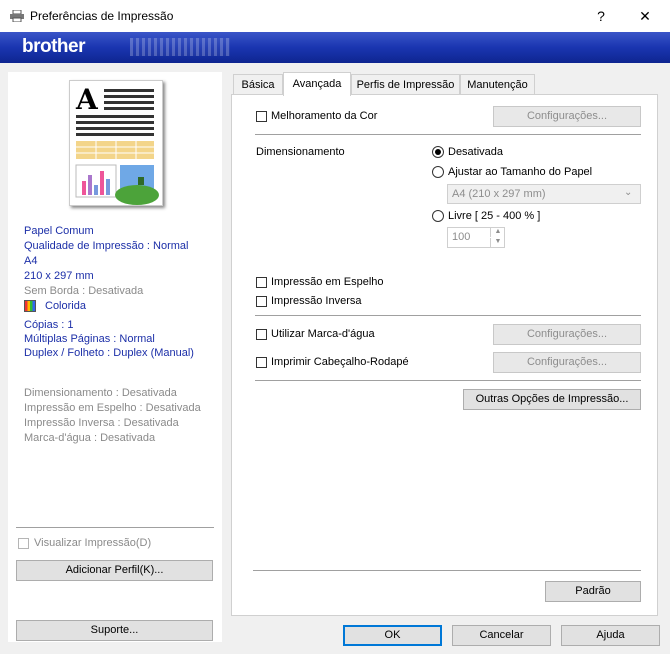 This screenshot has height=654, width=670. Describe the element at coordinates (180, 47) in the screenshot. I see `banner-decoration` at that location.